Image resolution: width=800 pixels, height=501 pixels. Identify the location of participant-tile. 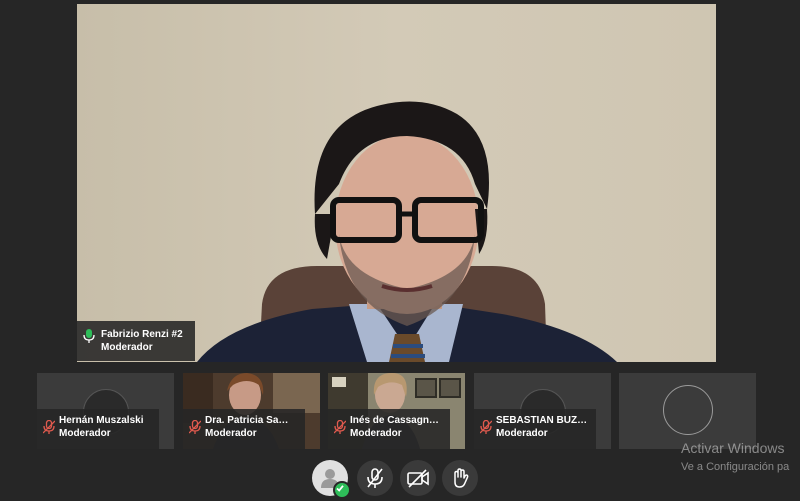
(687, 411).